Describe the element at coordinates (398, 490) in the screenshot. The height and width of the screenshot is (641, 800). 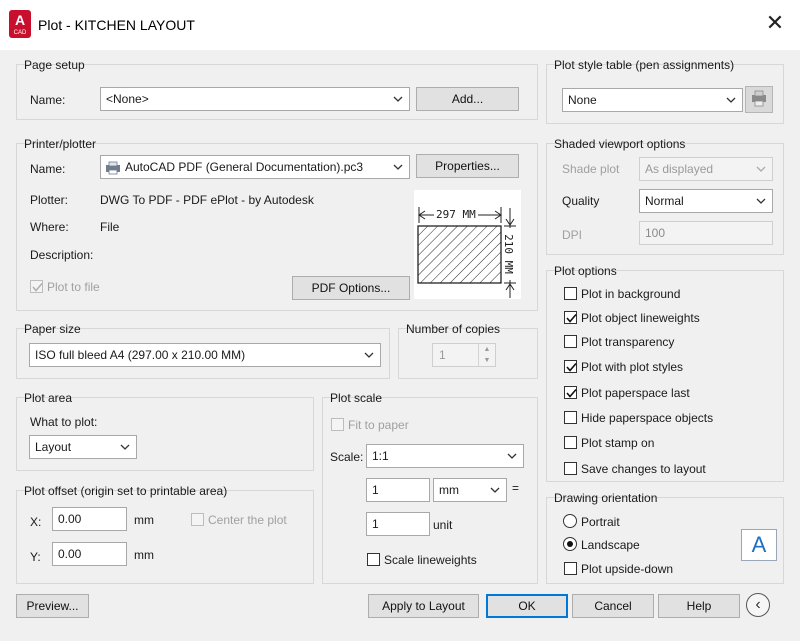
I see `scale-mm-input: 1` at that location.